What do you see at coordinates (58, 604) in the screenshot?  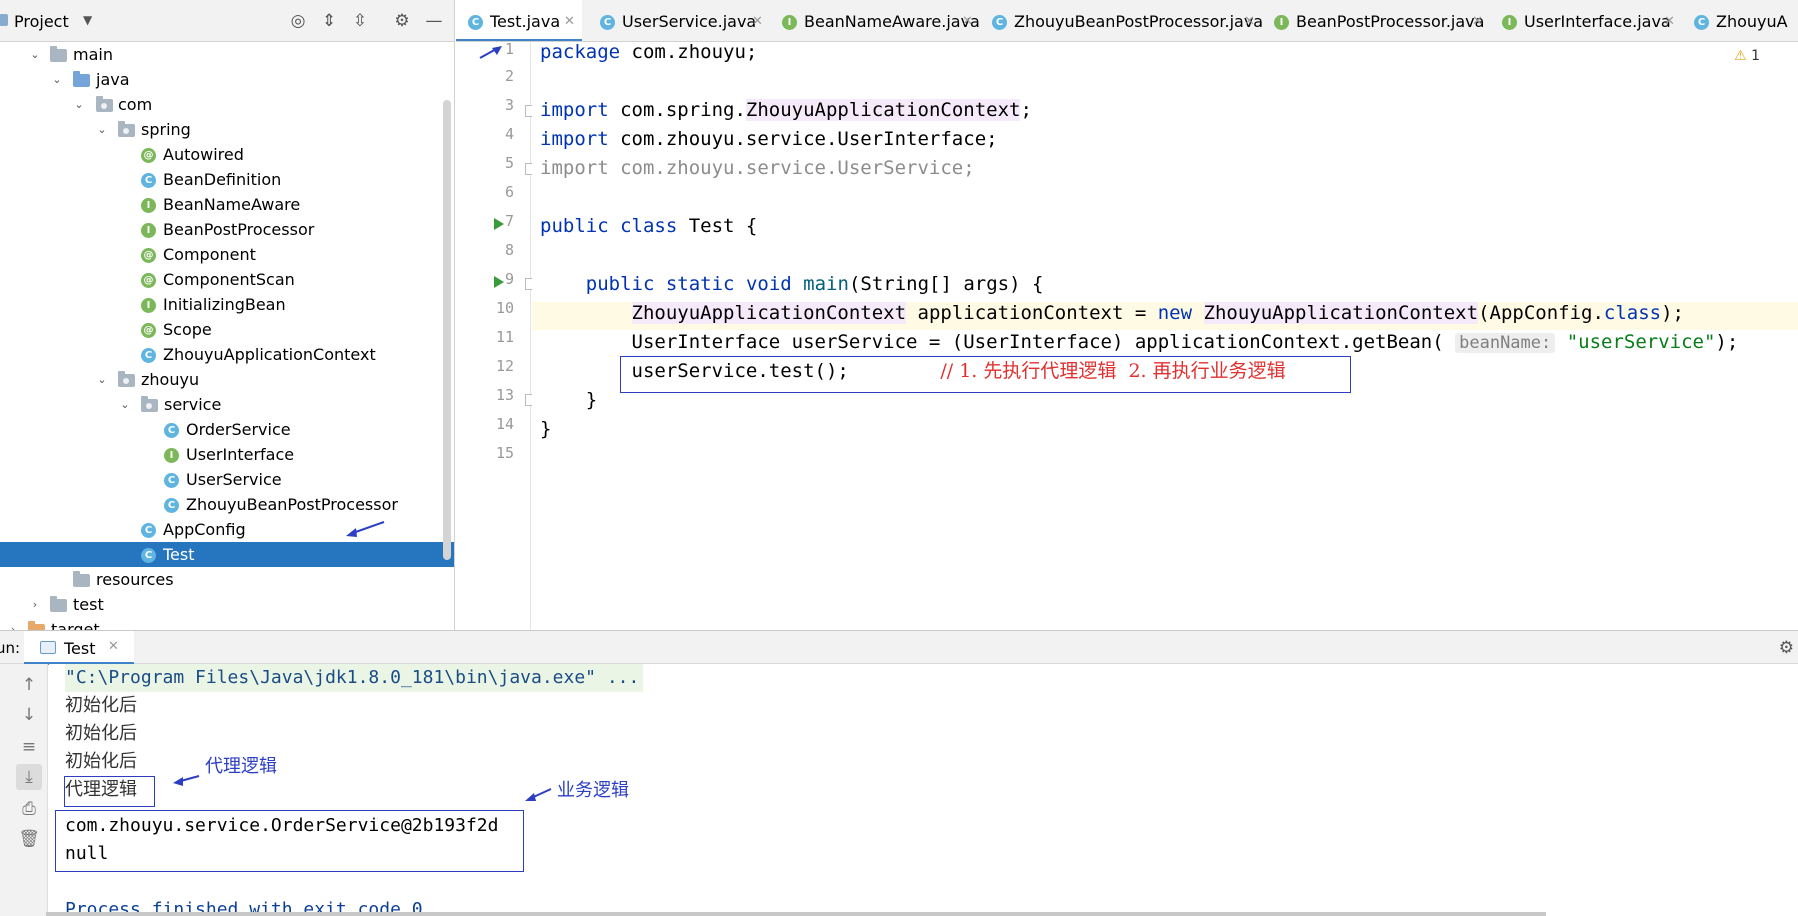 I see `folder-icon` at bounding box center [58, 604].